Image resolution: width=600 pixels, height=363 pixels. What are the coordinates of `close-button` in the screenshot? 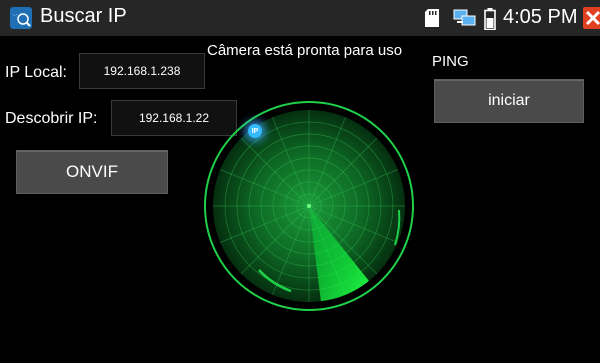 It's located at (591, 18).